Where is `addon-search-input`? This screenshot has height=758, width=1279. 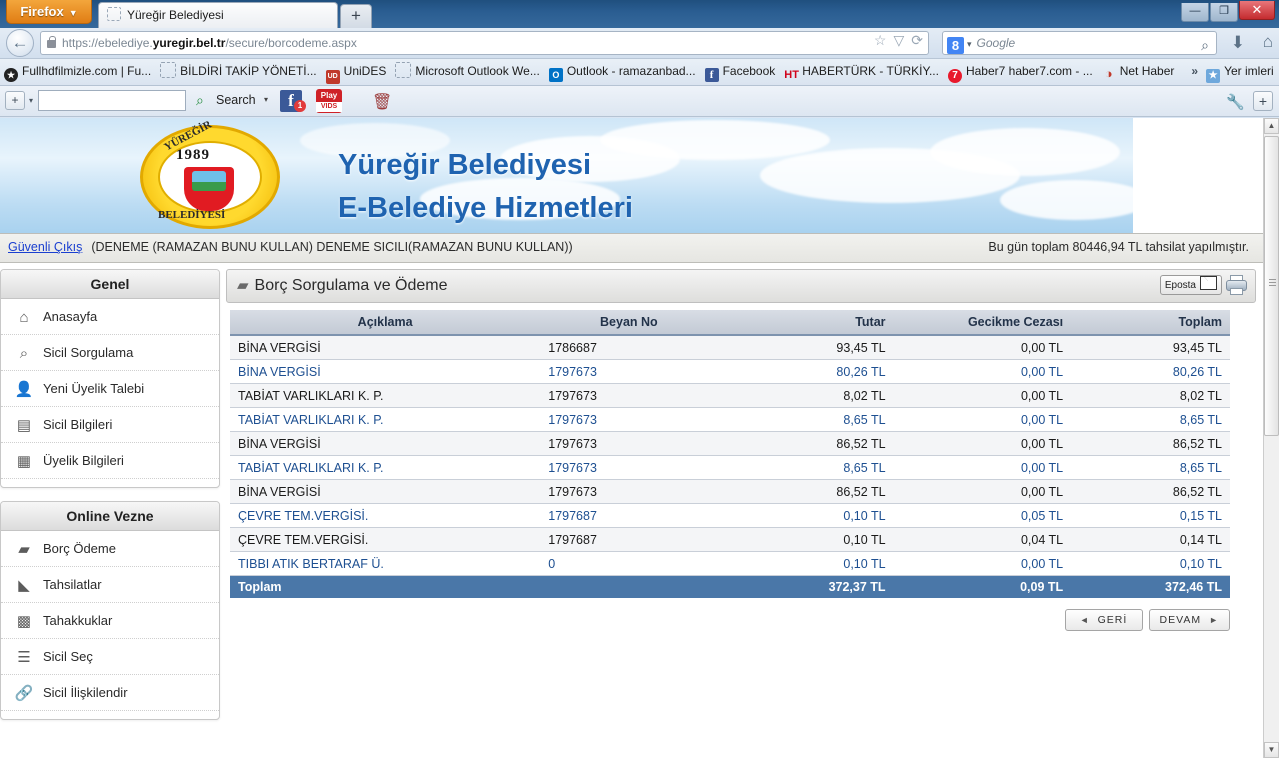
addon-search-input is located at coordinates (112, 100).